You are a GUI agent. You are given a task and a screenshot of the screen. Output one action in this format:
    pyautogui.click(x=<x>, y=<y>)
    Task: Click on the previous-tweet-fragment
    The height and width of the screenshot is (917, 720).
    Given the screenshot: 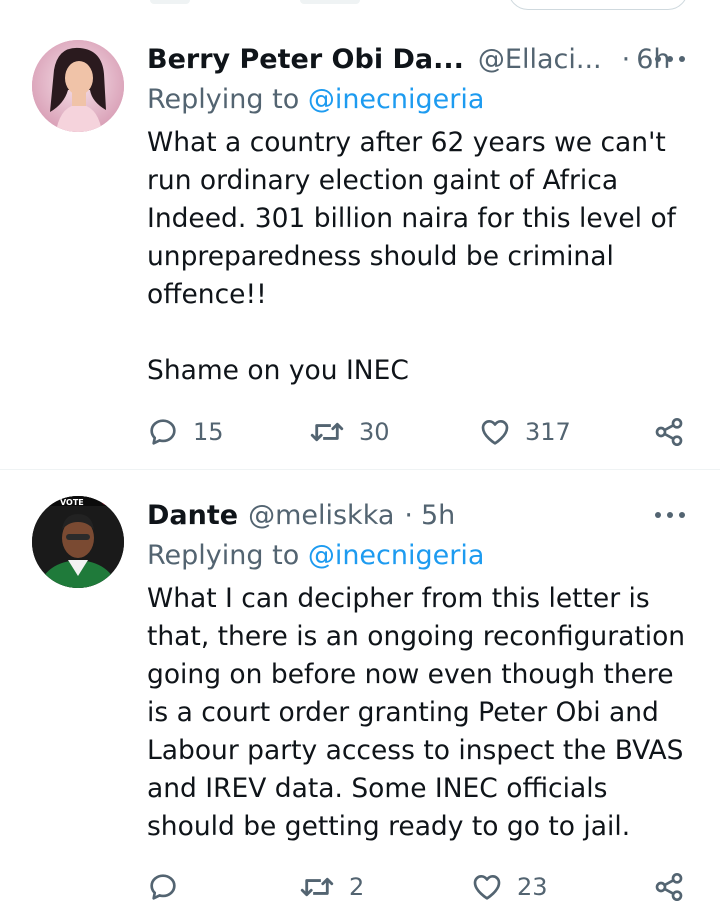 What is the action you would take?
    pyautogui.click(x=360, y=7)
    